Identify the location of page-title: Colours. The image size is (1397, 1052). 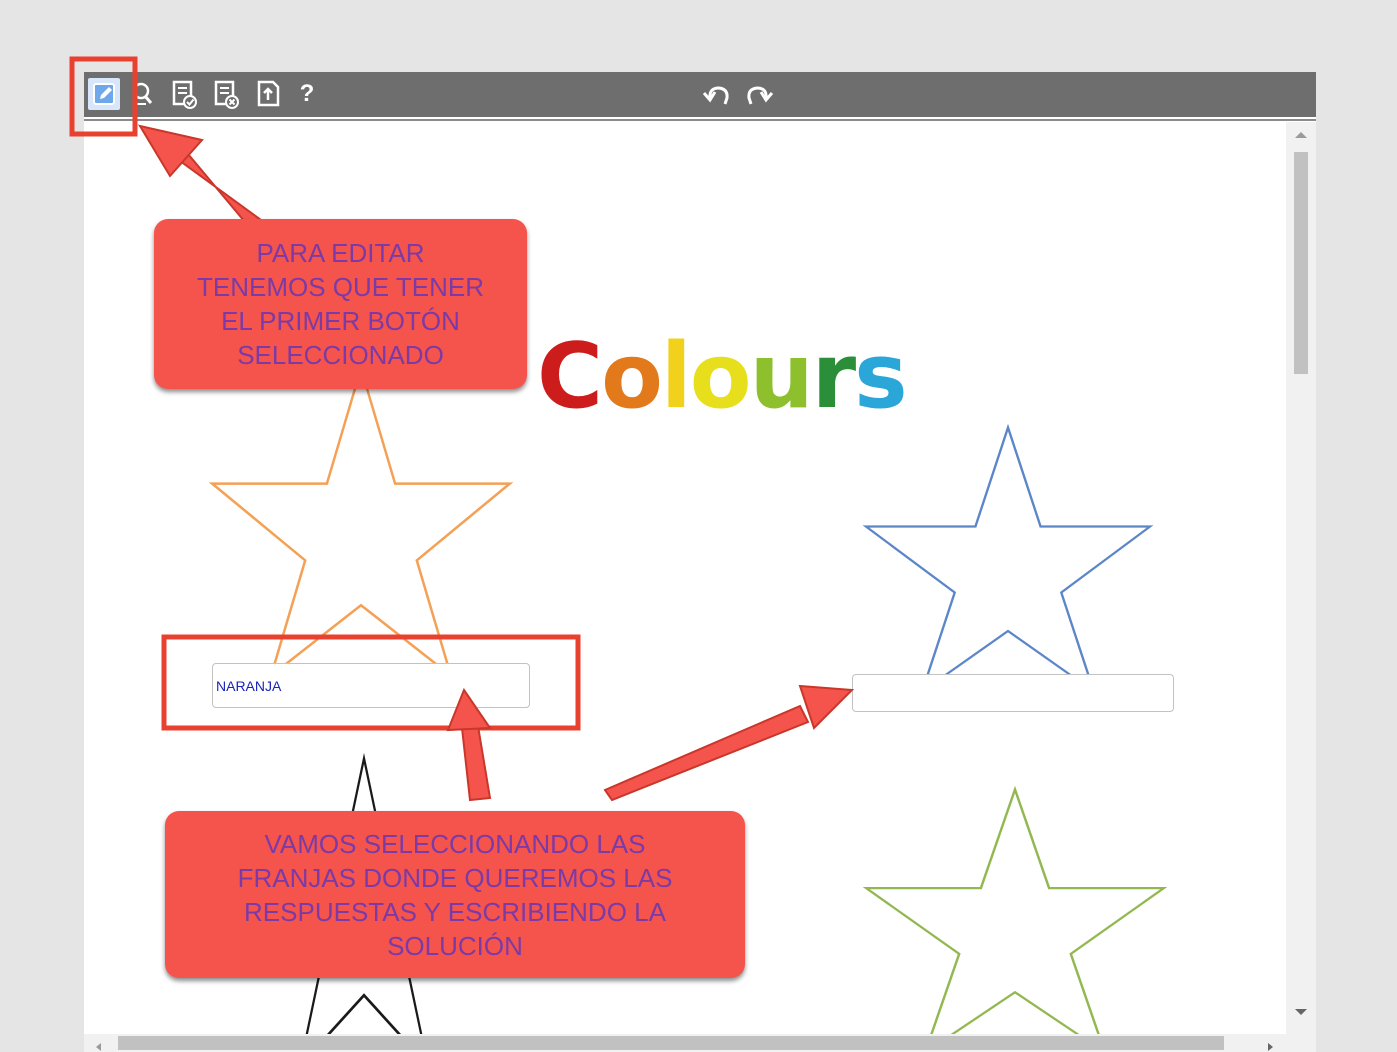
(722, 376).